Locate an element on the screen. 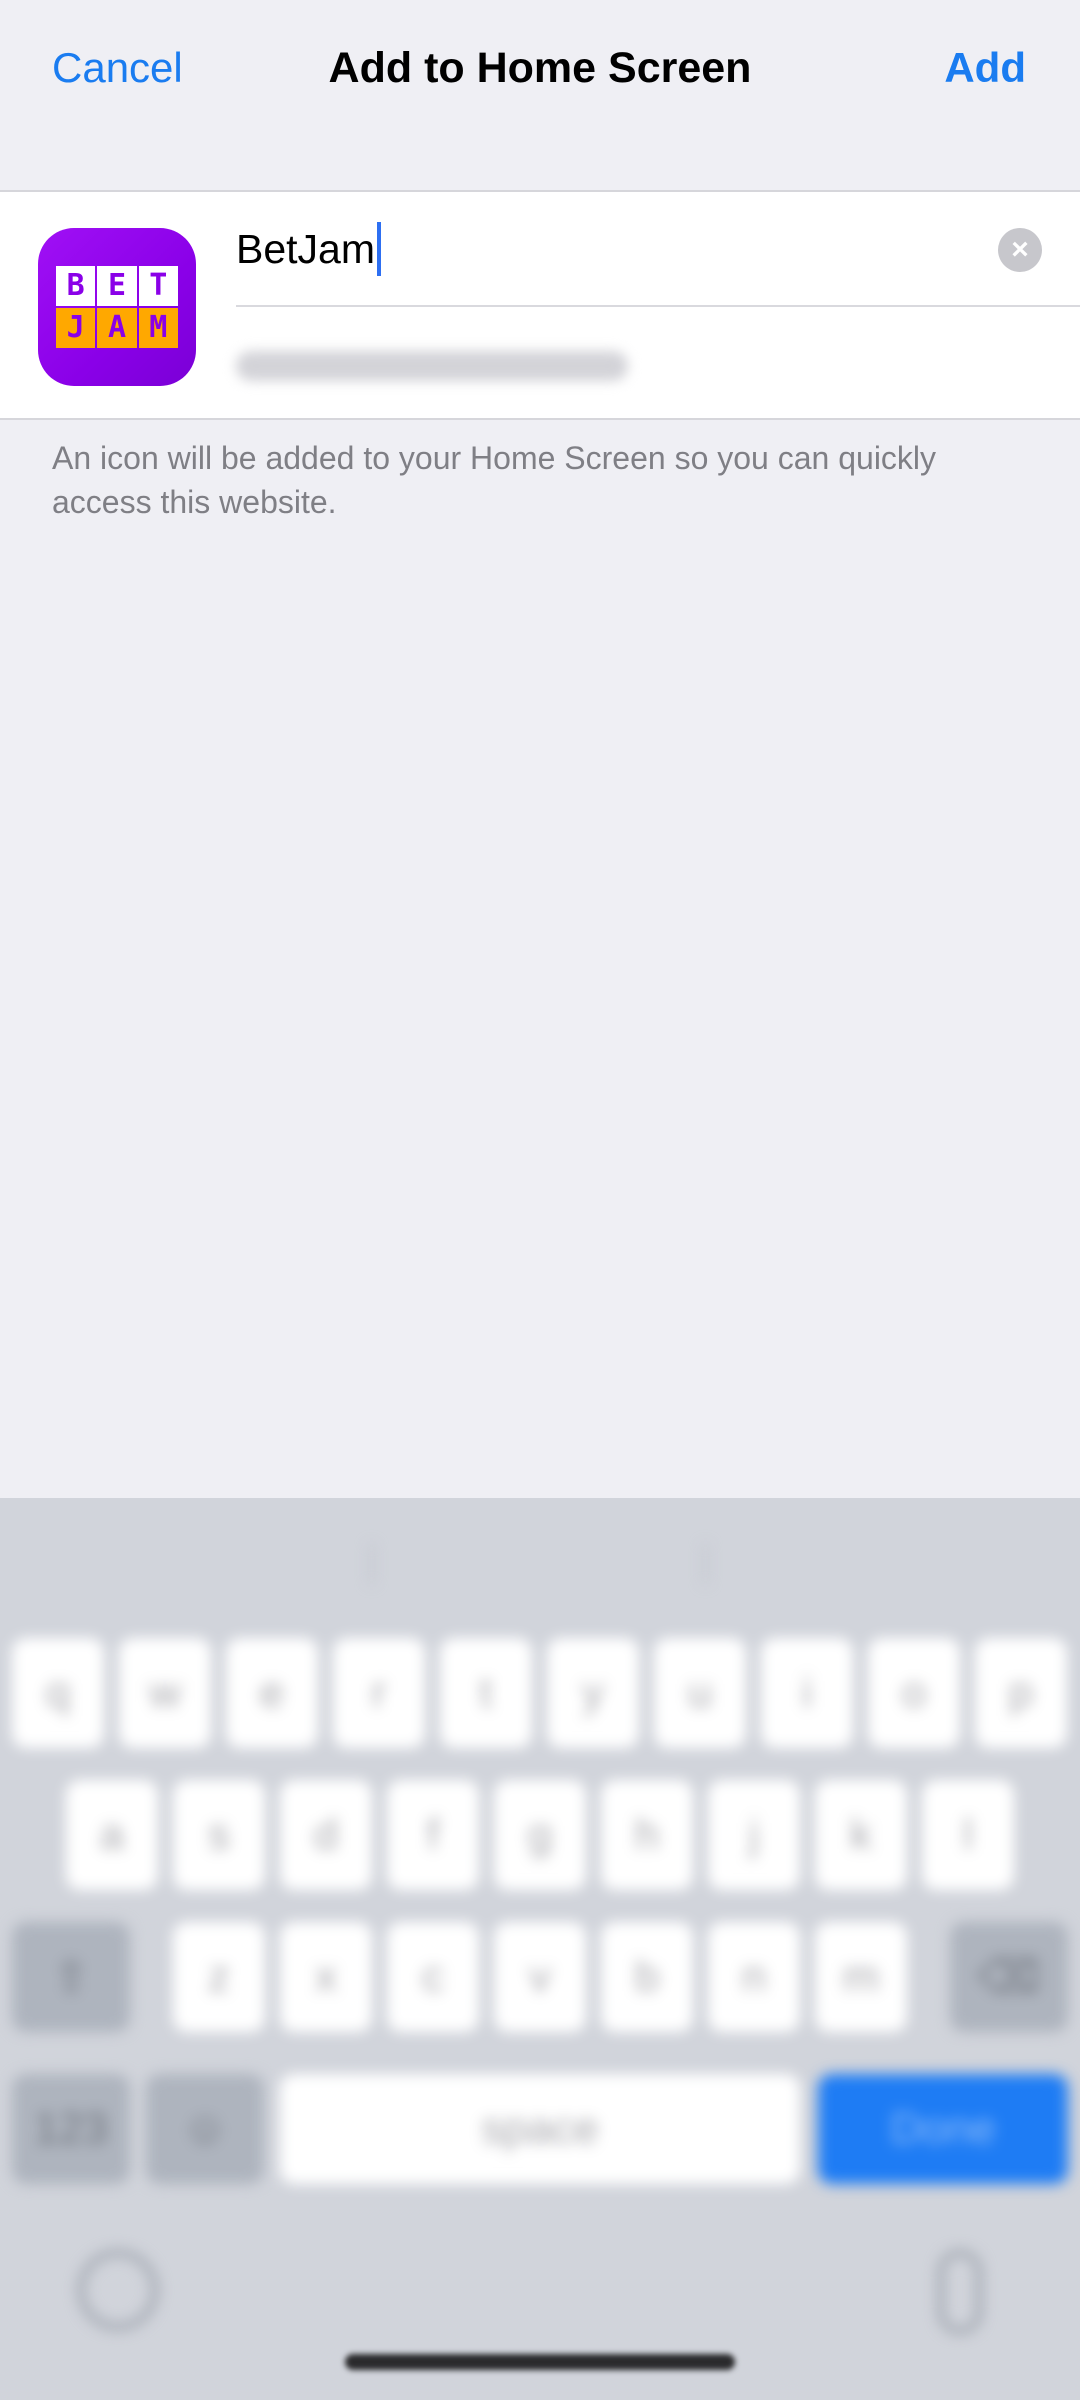 This screenshot has height=2400, width=1080. backspace-key: ⌫ is located at coordinates (1009, 1977).